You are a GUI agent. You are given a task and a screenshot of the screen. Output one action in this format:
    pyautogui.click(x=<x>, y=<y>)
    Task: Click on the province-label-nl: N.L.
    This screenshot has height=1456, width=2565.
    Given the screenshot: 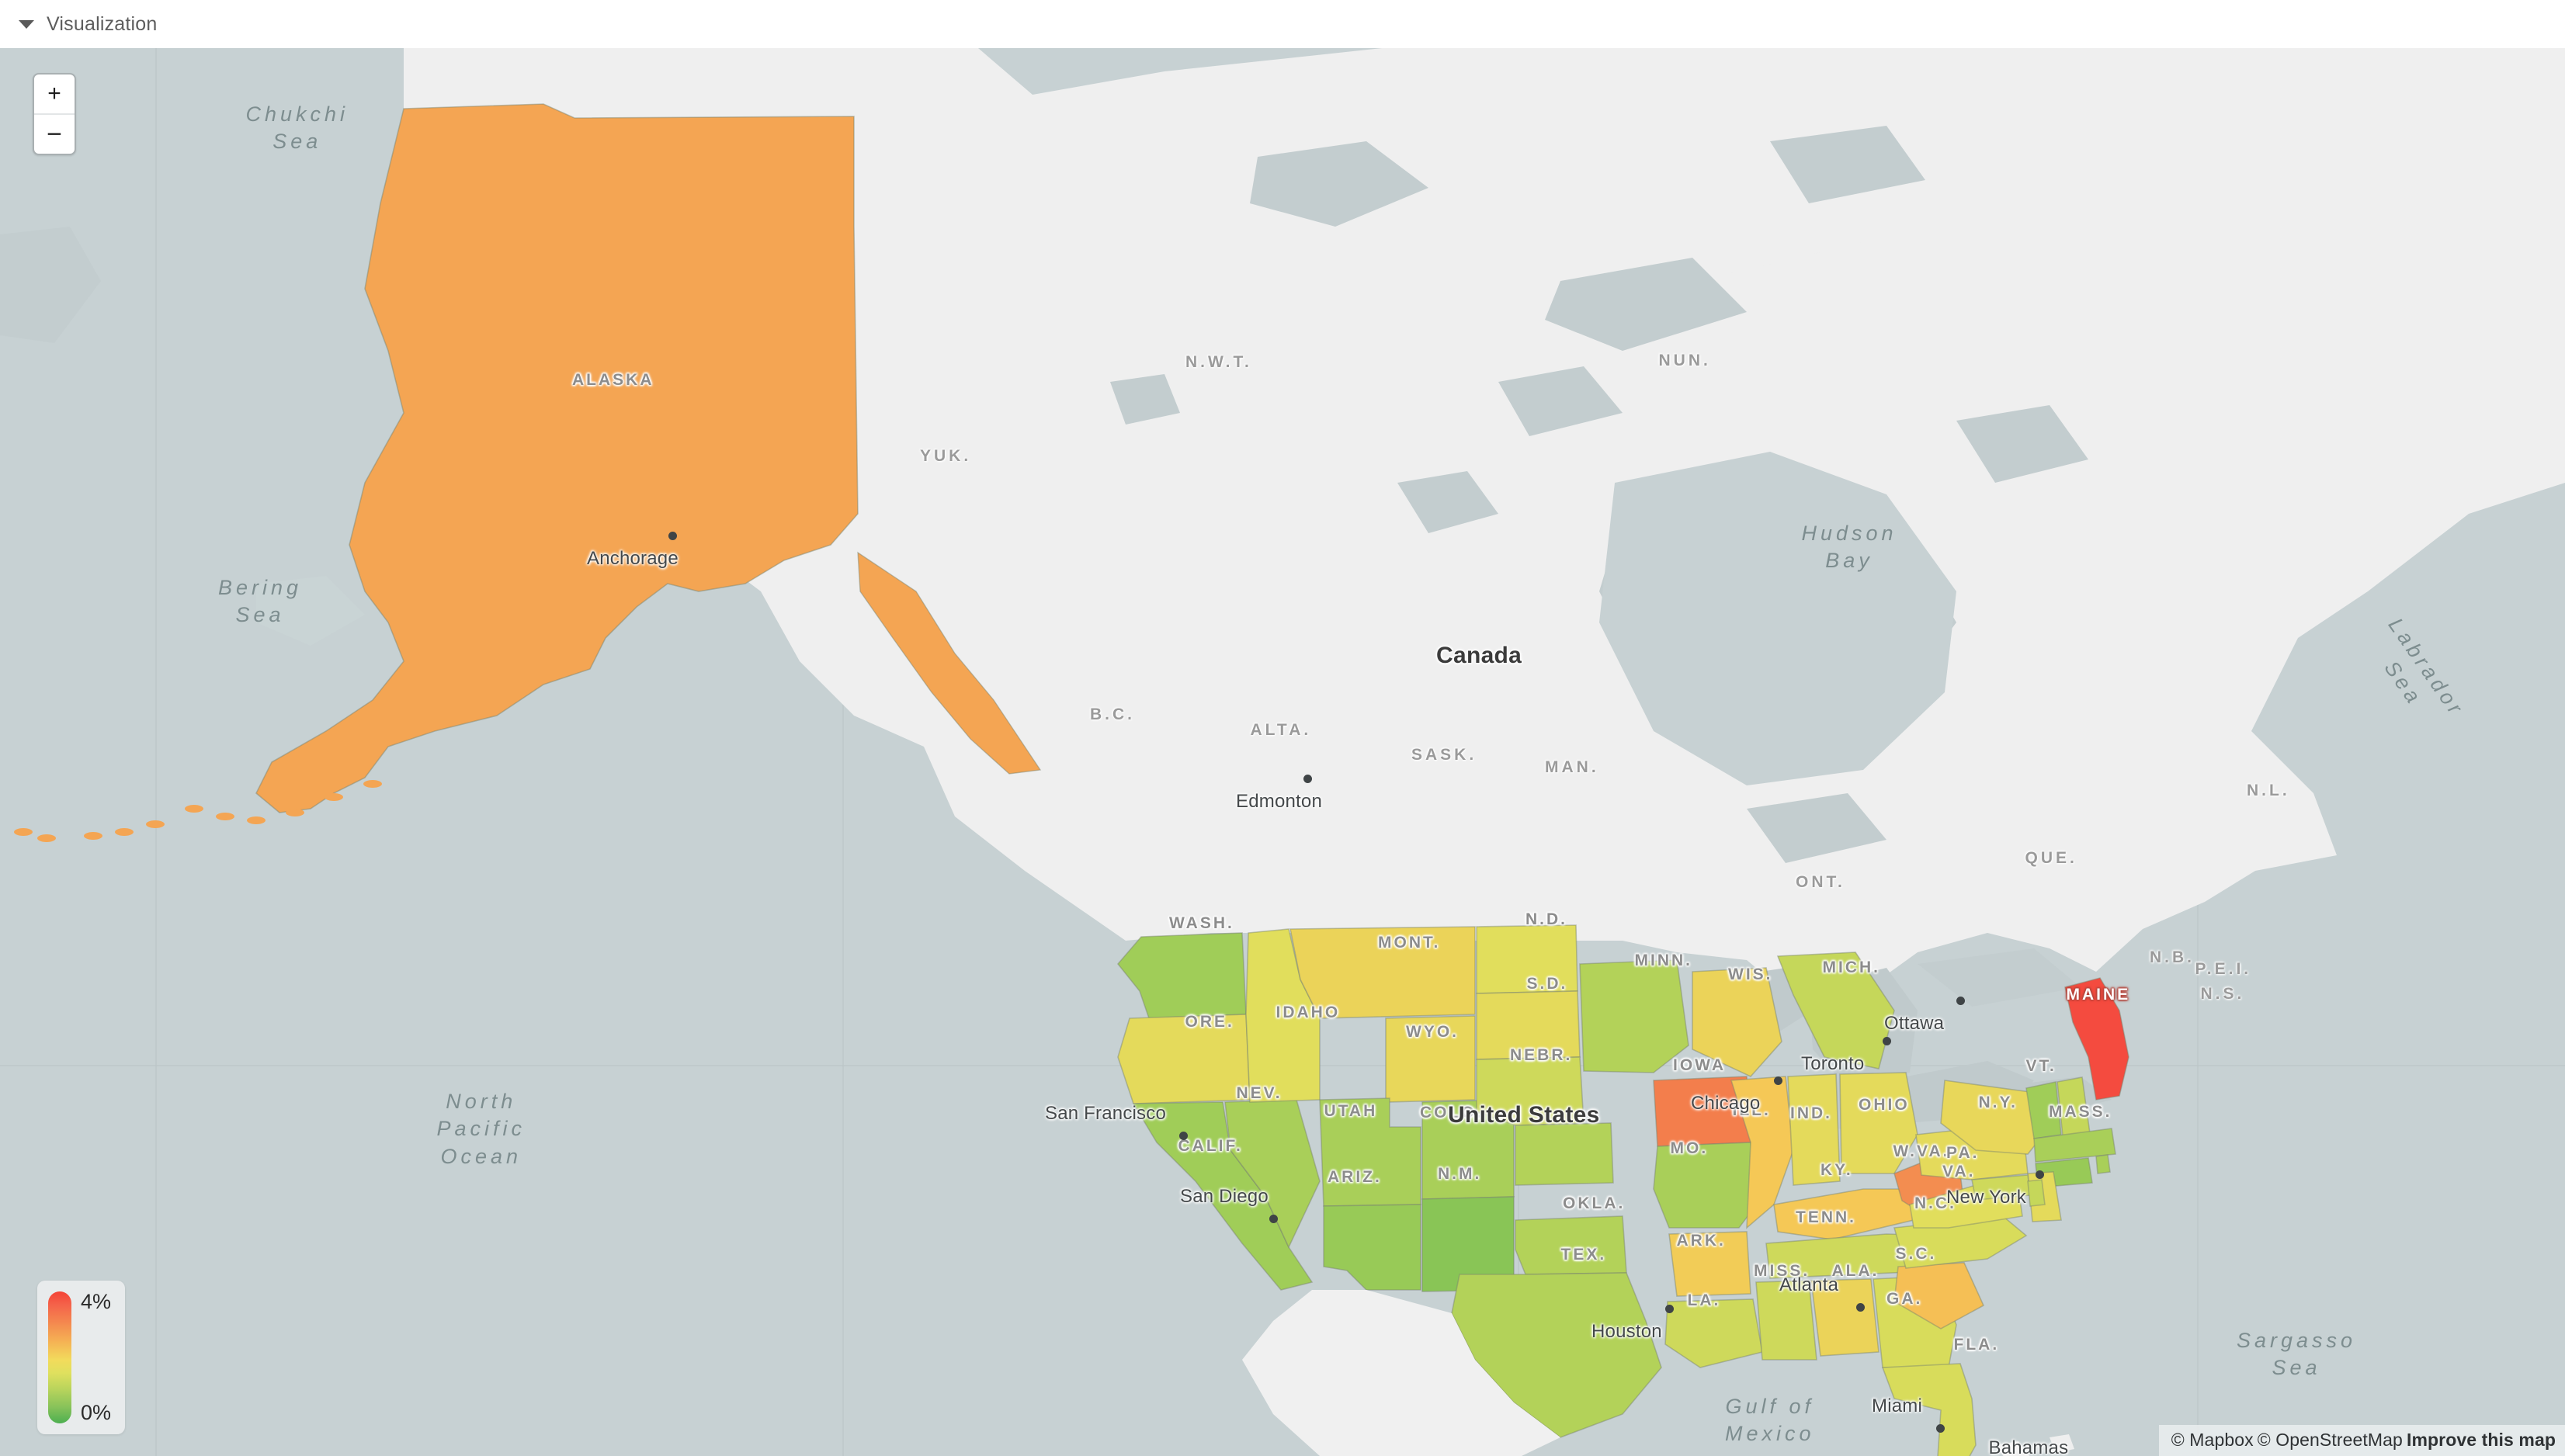 What is the action you would take?
    pyautogui.click(x=2269, y=790)
    